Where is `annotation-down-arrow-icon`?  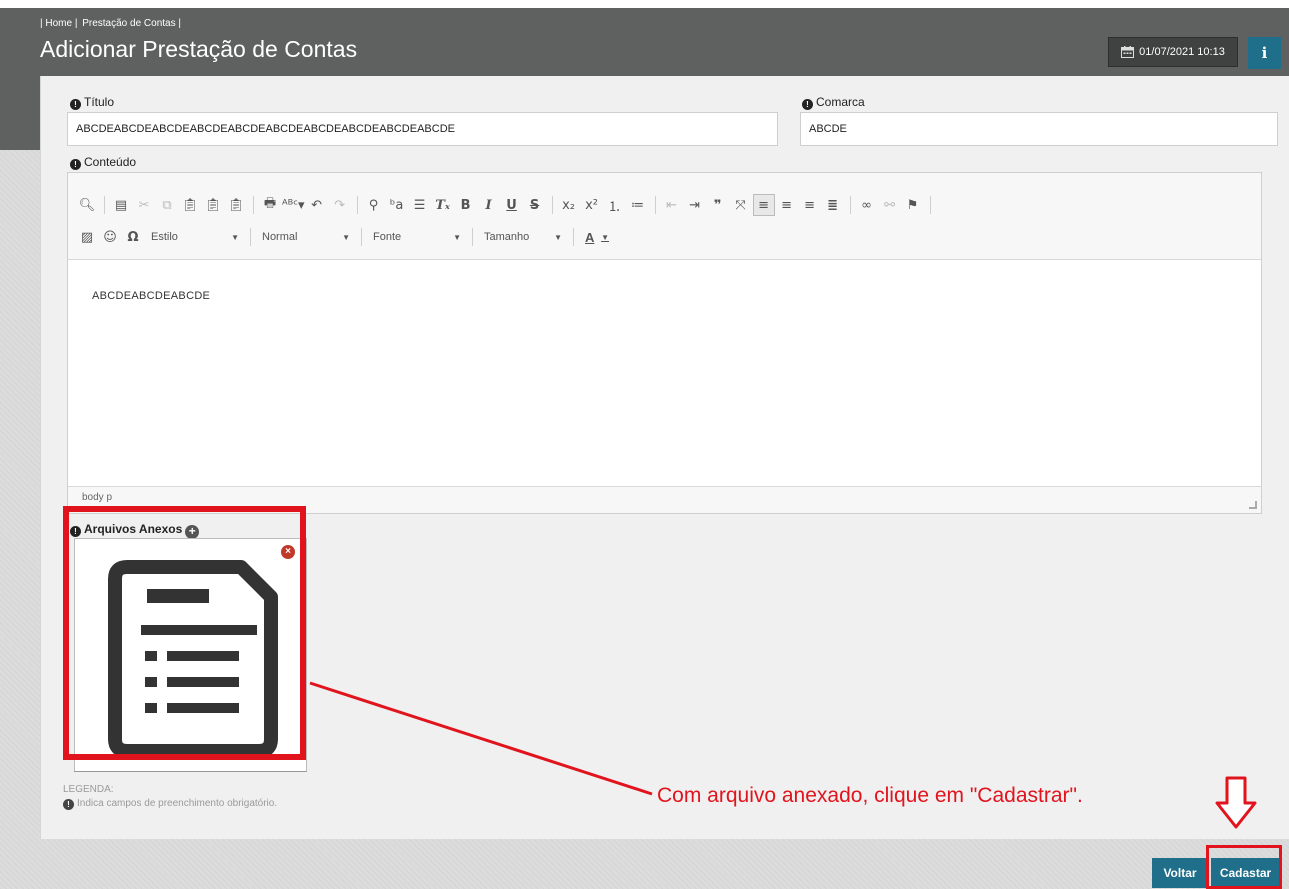
annotation-down-arrow-icon is located at coordinates (1236, 802).